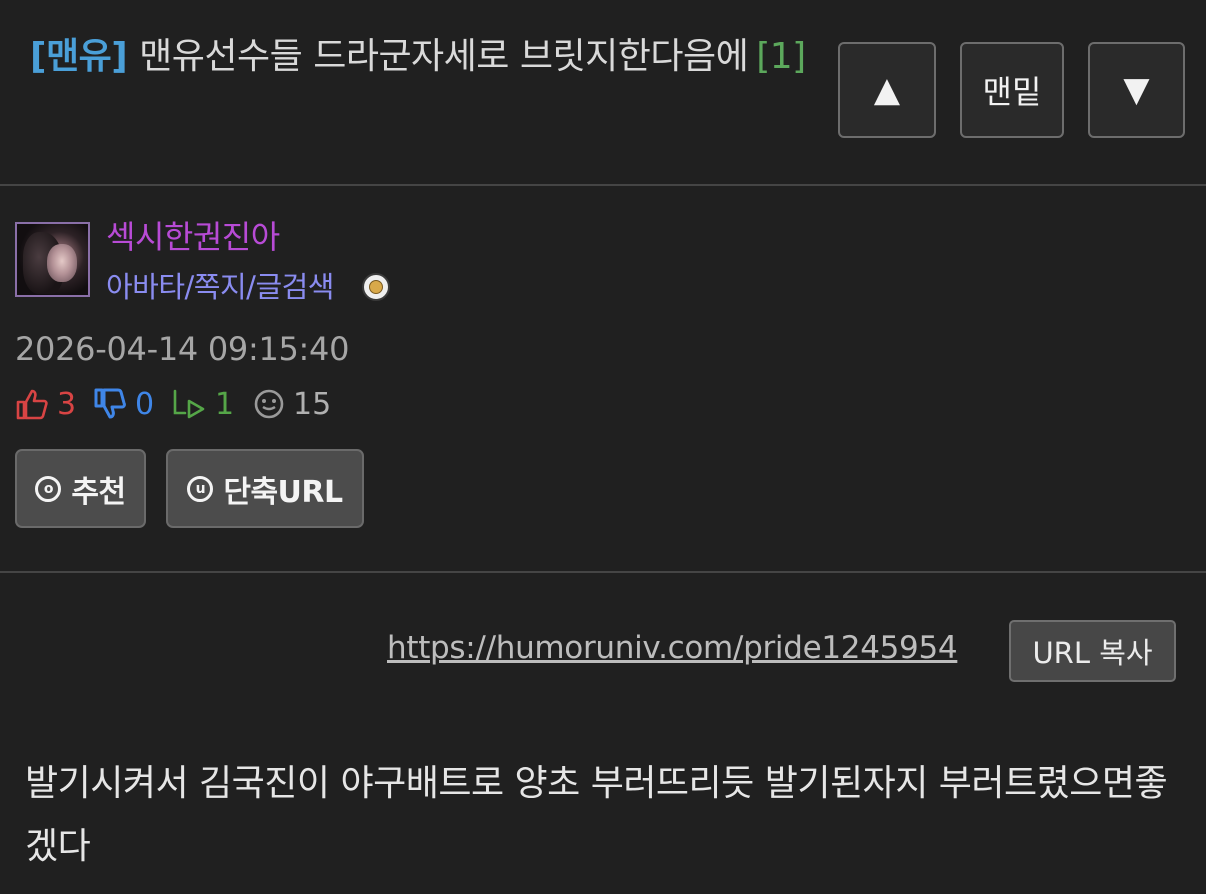 The width and height of the screenshot is (1206, 894). Describe the element at coordinates (444, 56) in the screenshot. I see `title-text: 맨유선수들 드라군자세로 브릿지한다음에` at that location.